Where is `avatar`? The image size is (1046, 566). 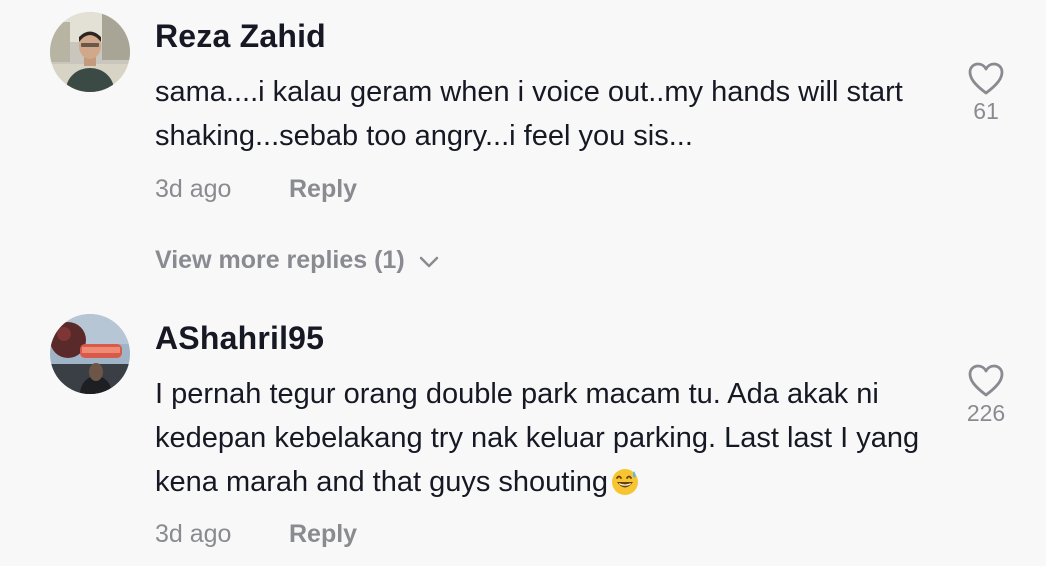 avatar is located at coordinates (90, 354).